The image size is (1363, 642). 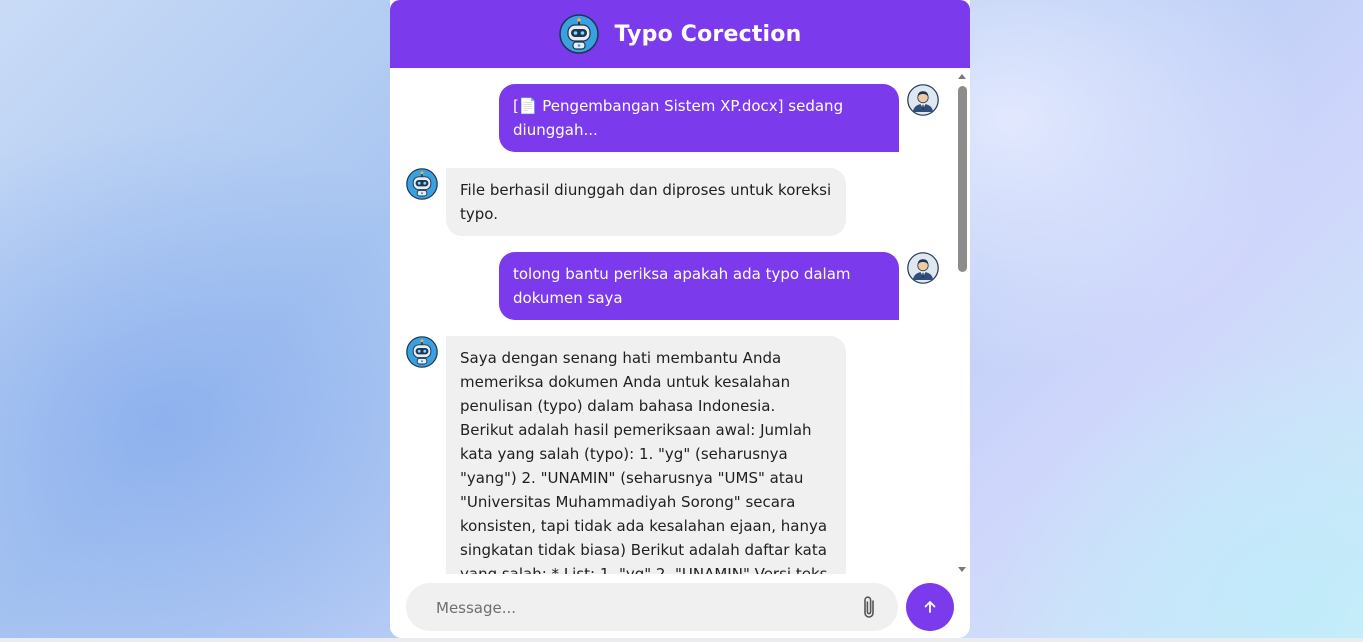 I want to click on message-input, so click(x=636, y=608).